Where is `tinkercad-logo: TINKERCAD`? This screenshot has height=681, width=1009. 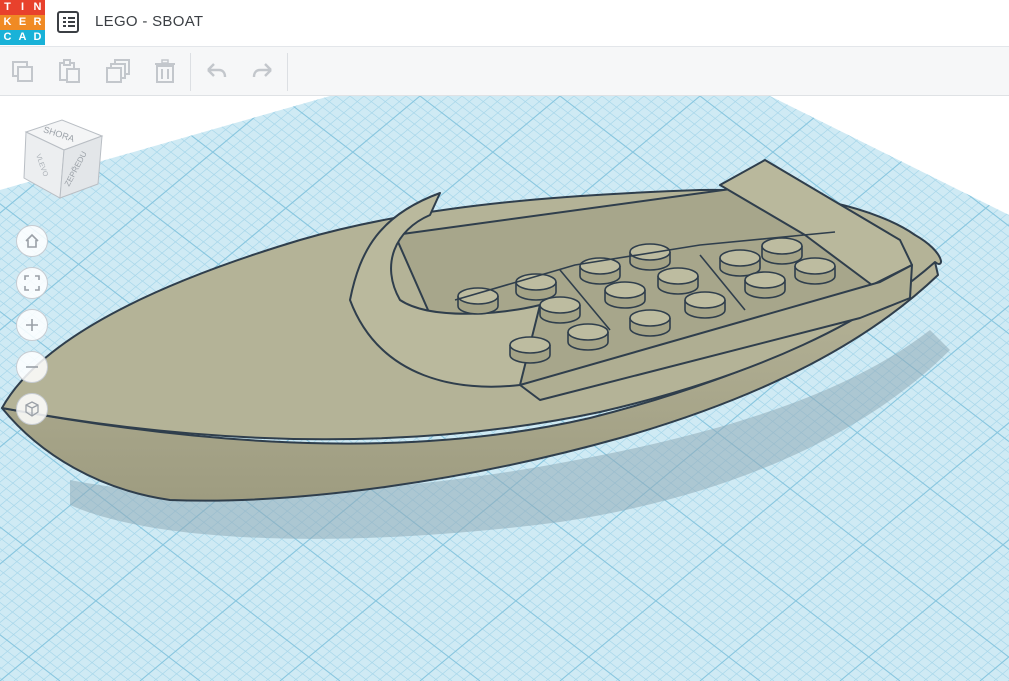 tinkercad-logo: TINKERCAD is located at coordinates (22, 22).